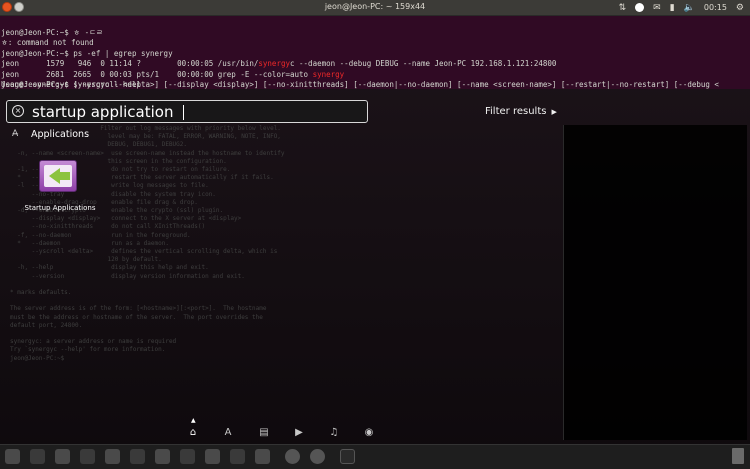  Describe the element at coordinates (282, 429) in the screenshot. I see `lens-bar: ▲ ⌂ A ▤ ▶ ♫ ◉` at that location.